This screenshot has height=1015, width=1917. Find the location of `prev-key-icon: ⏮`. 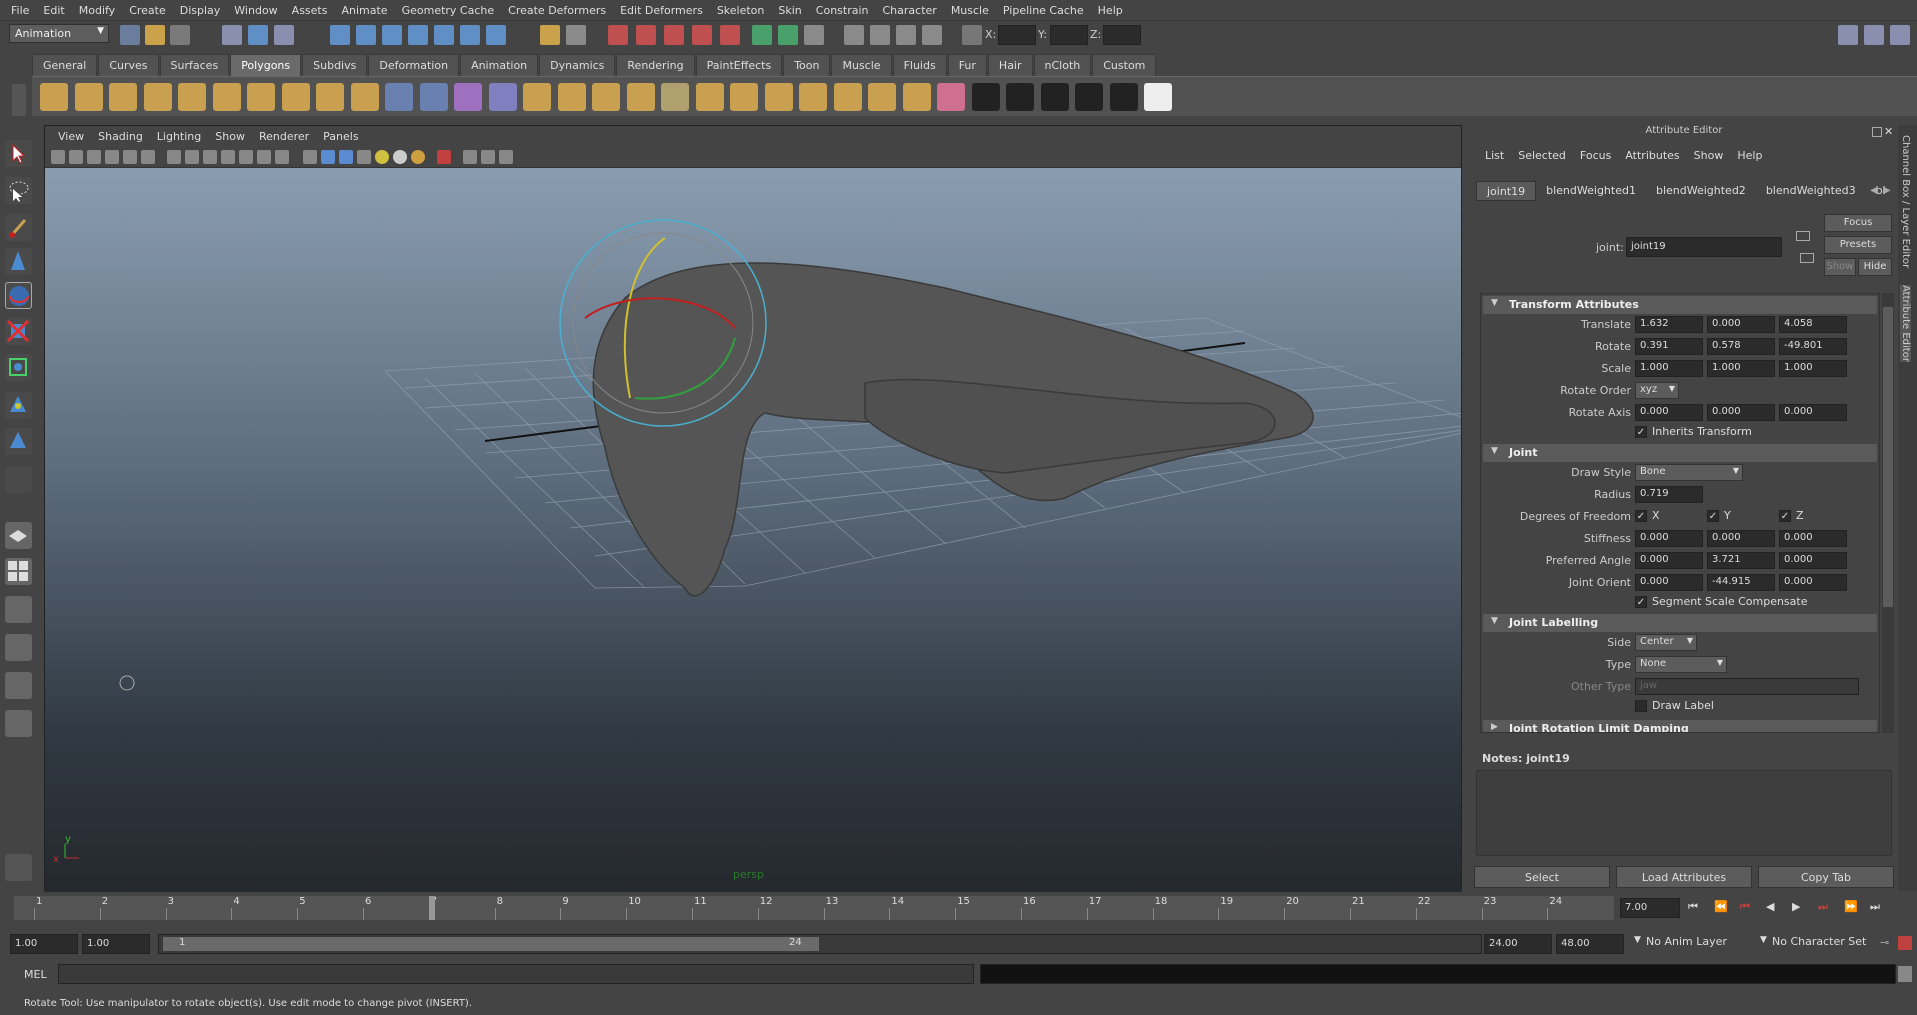

prev-key-icon: ⏮ is located at coordinates (1745, 907).